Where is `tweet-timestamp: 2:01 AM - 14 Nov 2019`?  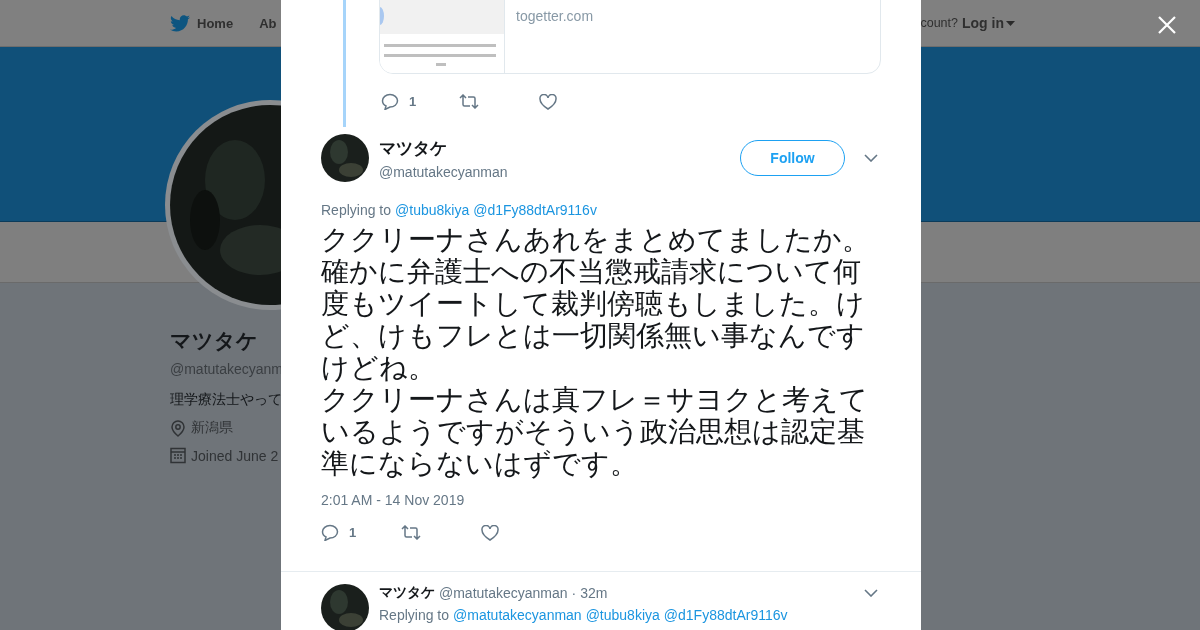
tweet-timestamp: 2:01 AM - 14 Nov 2019 is located at coordinates (393, 500).